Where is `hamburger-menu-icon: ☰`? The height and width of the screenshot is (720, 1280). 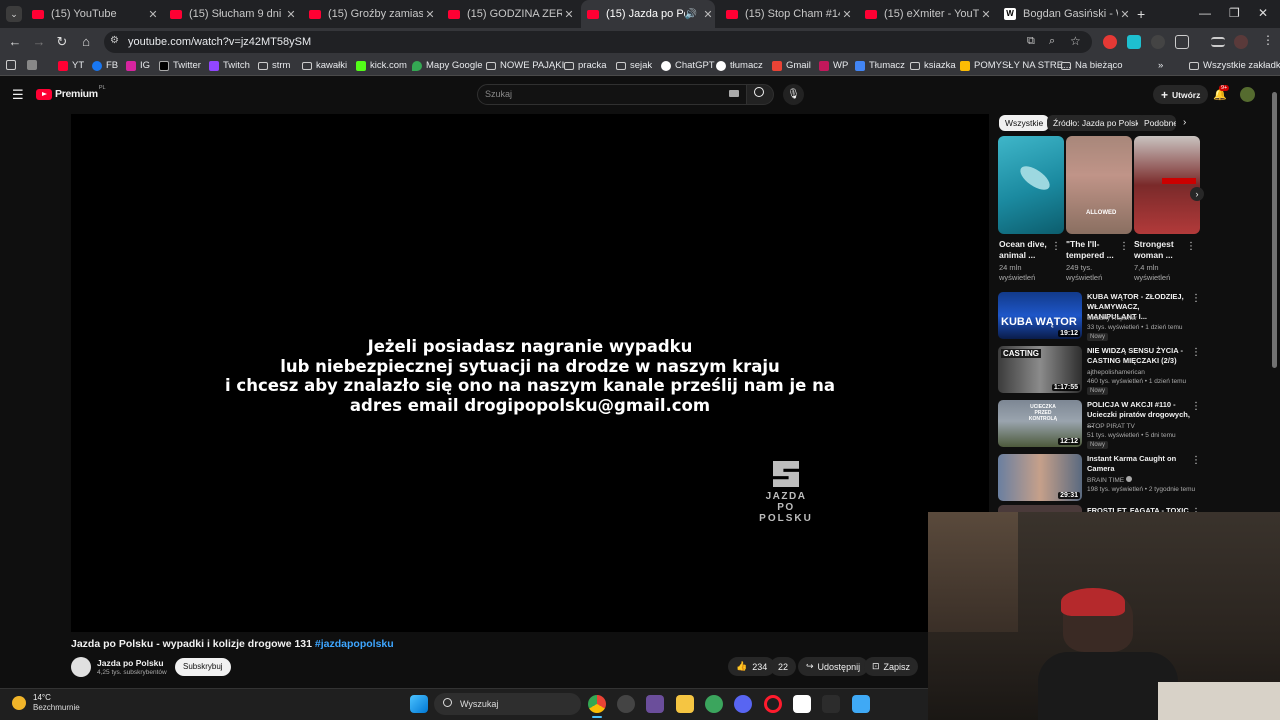
hamburger-menu-icon: ☰ is located at coordinates (18, 95).